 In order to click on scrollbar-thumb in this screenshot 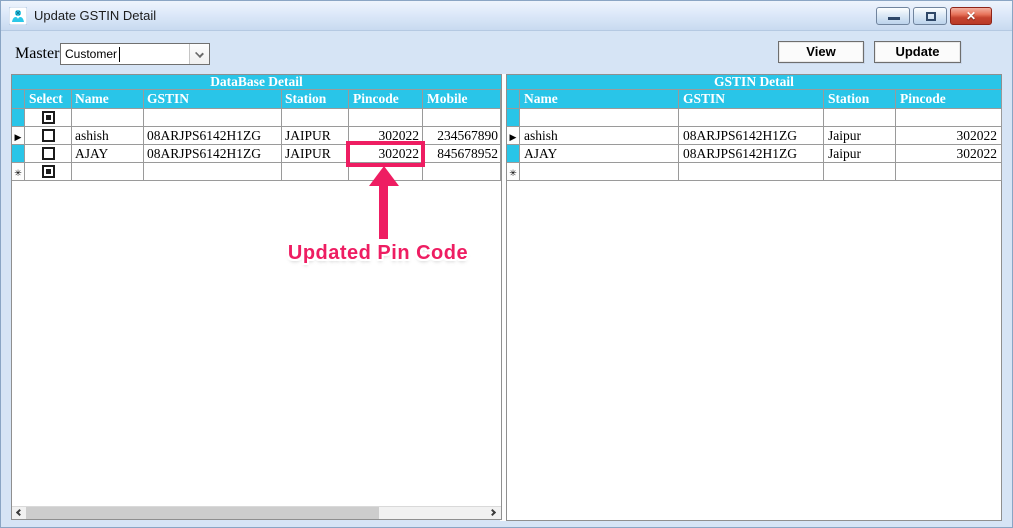, I will do `click(202, 513)`.